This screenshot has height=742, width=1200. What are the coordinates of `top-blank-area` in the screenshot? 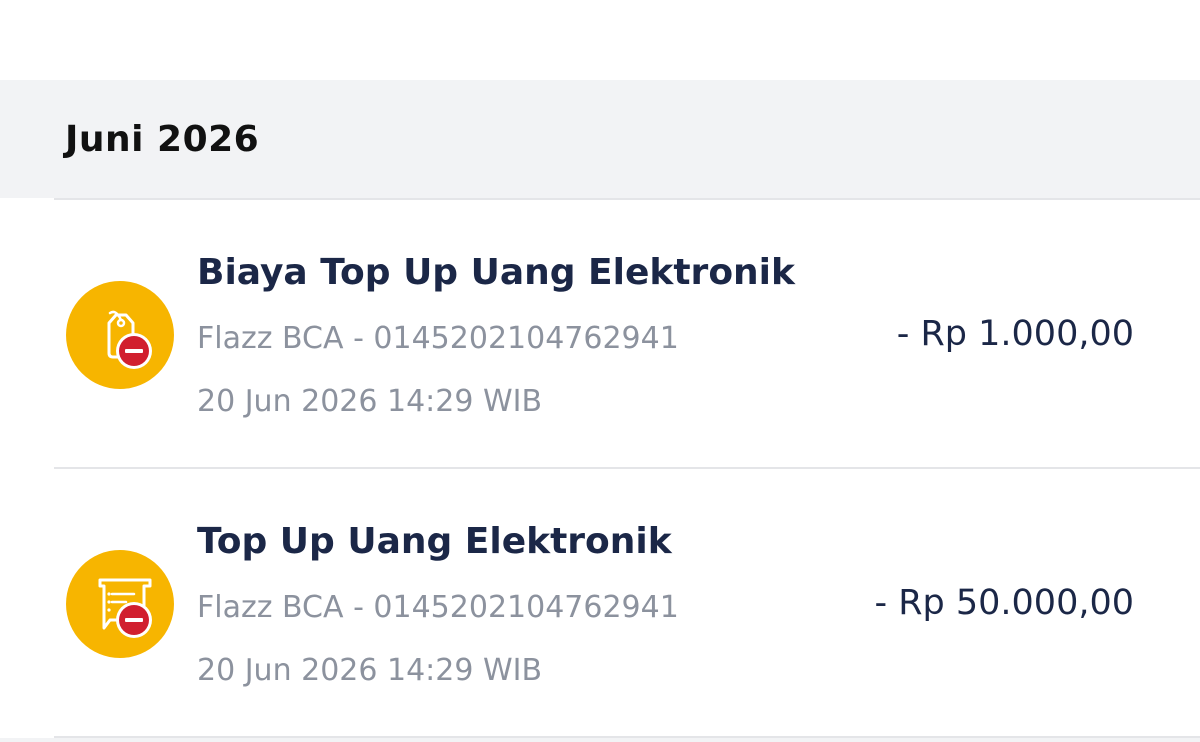 It's located at (600, 40).